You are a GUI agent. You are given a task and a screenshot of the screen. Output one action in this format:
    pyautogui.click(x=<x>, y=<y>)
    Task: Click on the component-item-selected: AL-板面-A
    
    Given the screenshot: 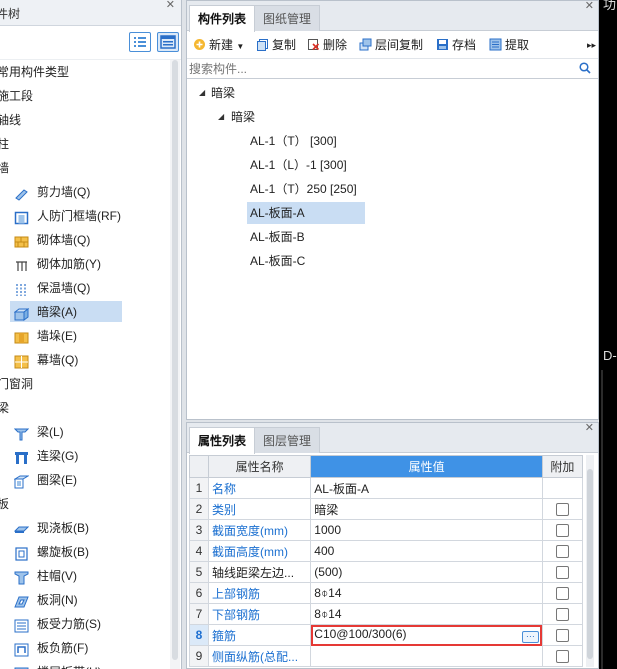 What is the action you would take?
    pyautogui.click(x=392, y=213)
    